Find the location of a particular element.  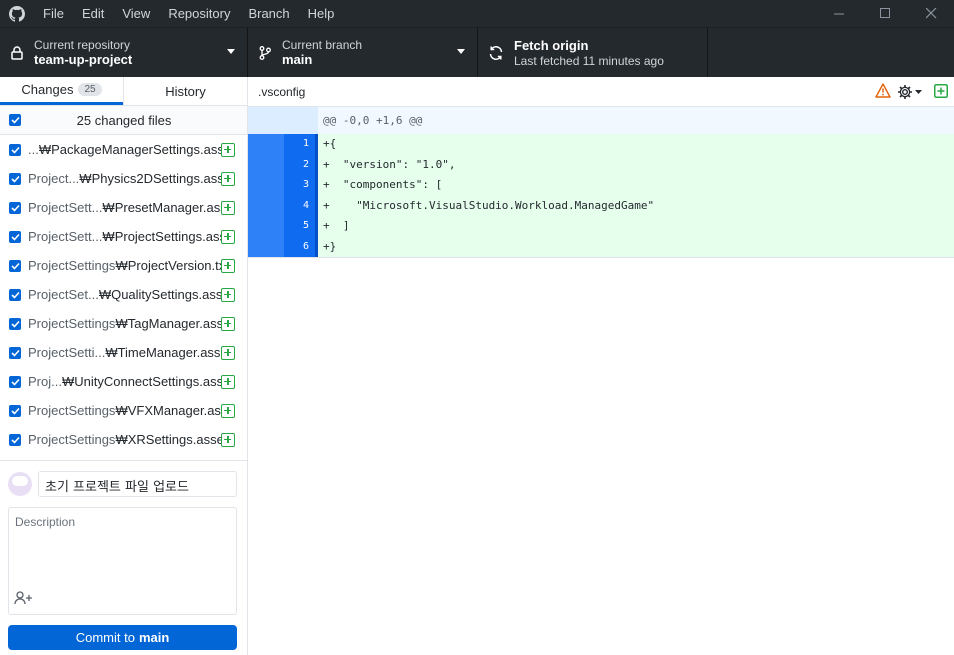

current-repository-button: Current repository team-up-project is located at coordinates (124, 52).